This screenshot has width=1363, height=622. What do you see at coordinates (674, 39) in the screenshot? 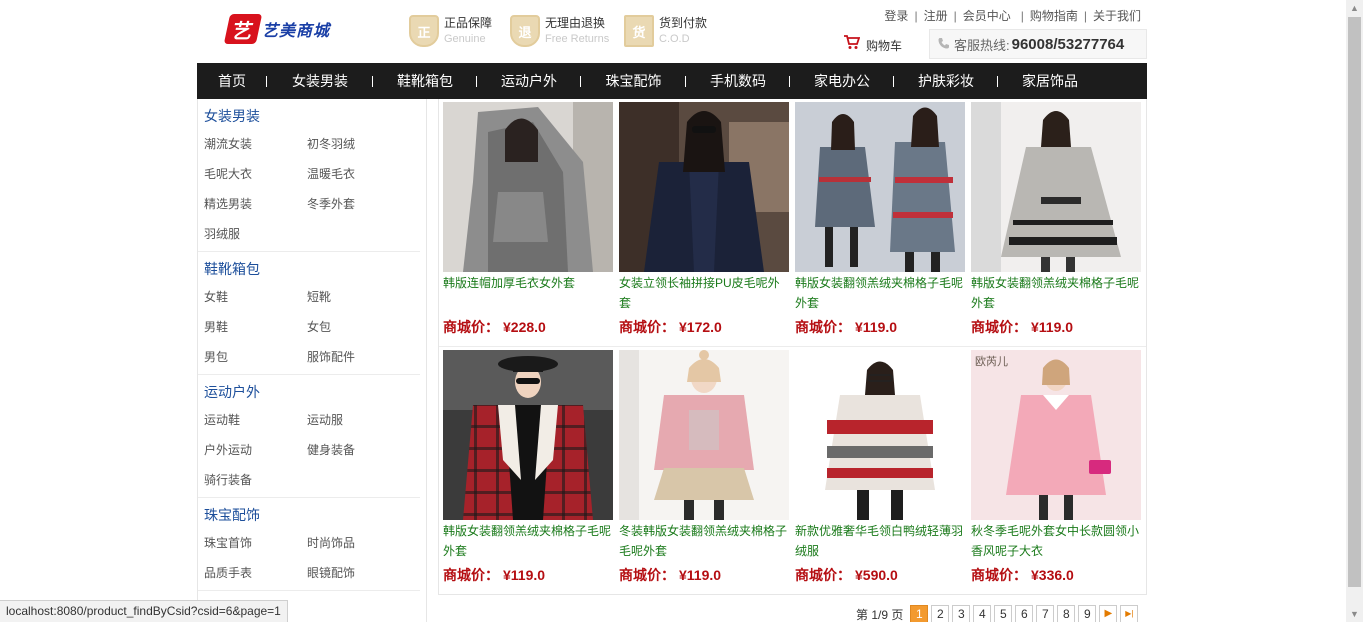
I see `promise-cod-en: C.O.D` at bounding box center [674, 39].